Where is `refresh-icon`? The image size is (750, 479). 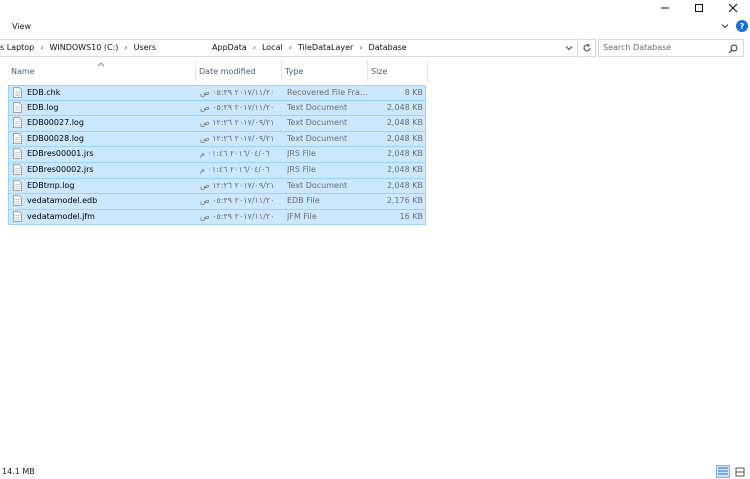
refresh-icon is located at coordinates (587, 47).